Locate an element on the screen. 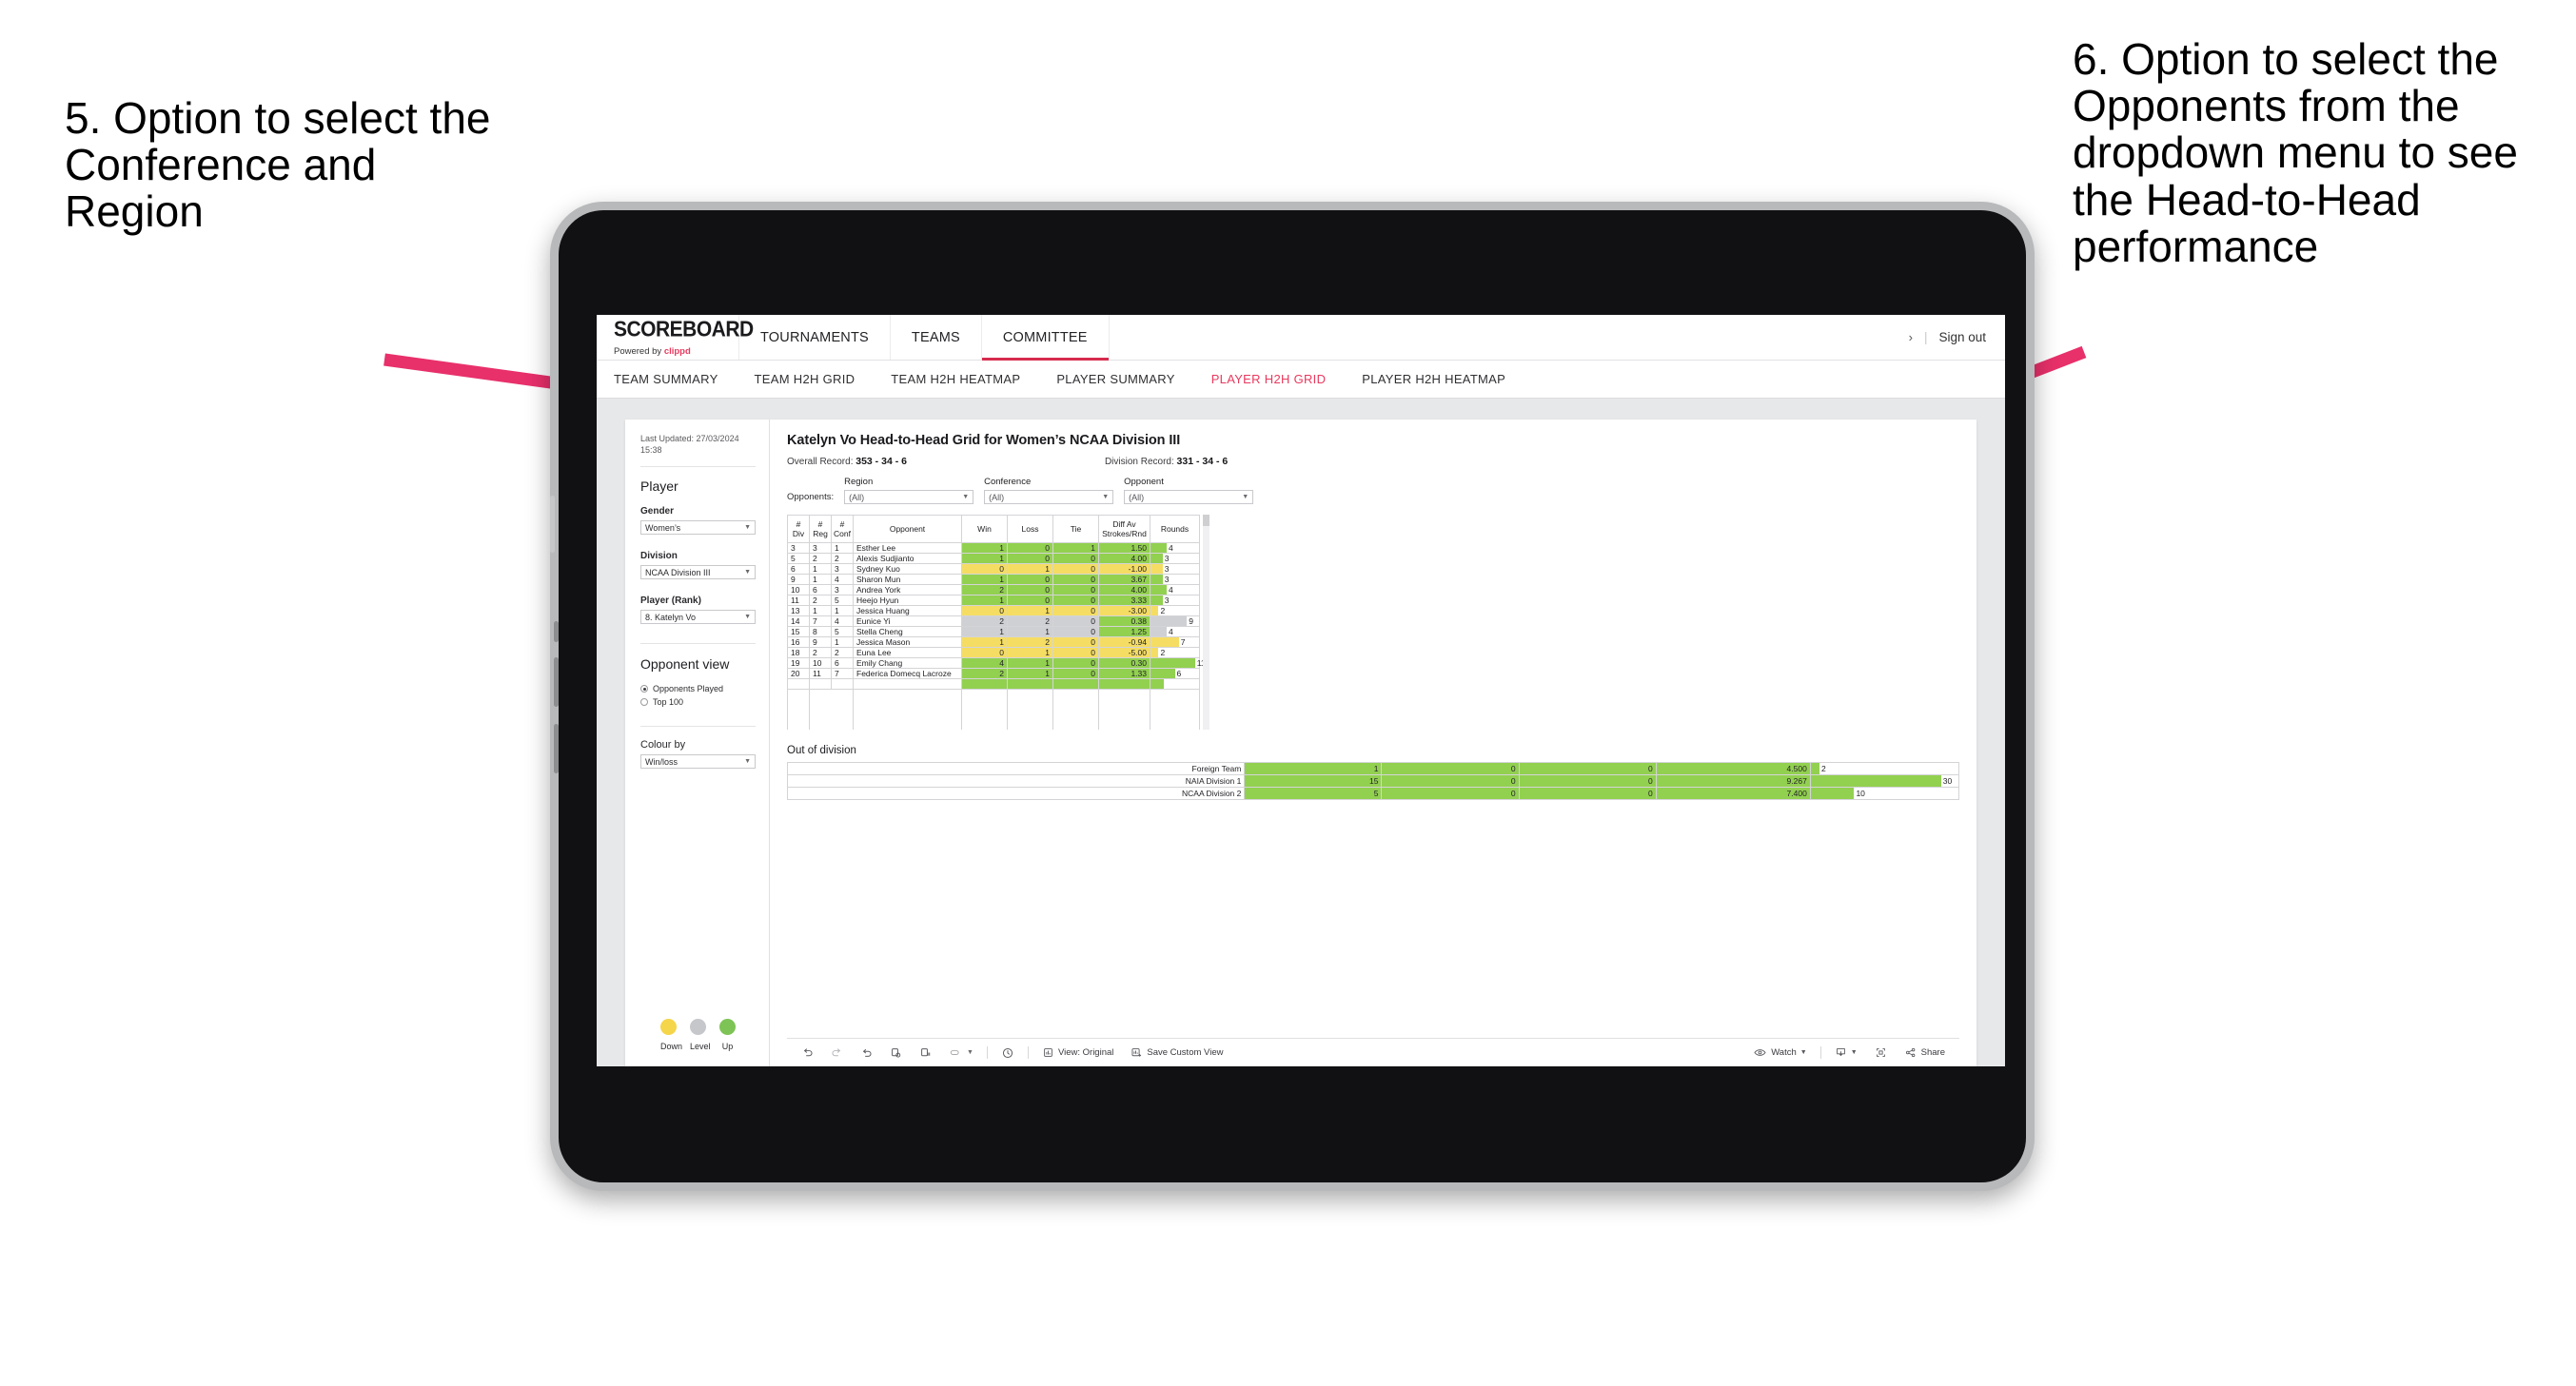 The height and width of the screenshot is (1386, 2576). power-button is located at coordinates (556, 748).